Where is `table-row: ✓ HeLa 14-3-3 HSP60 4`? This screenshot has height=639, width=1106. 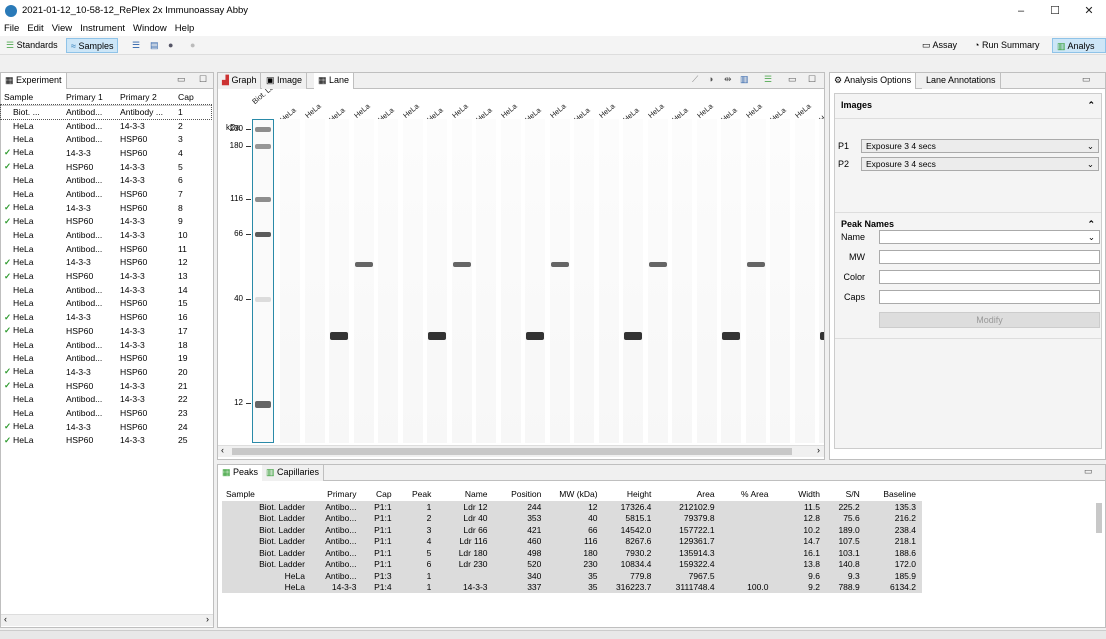
table-row: ✓ HeLa 14-3-3 HSP60 4 is located at coordinates (106, 153).